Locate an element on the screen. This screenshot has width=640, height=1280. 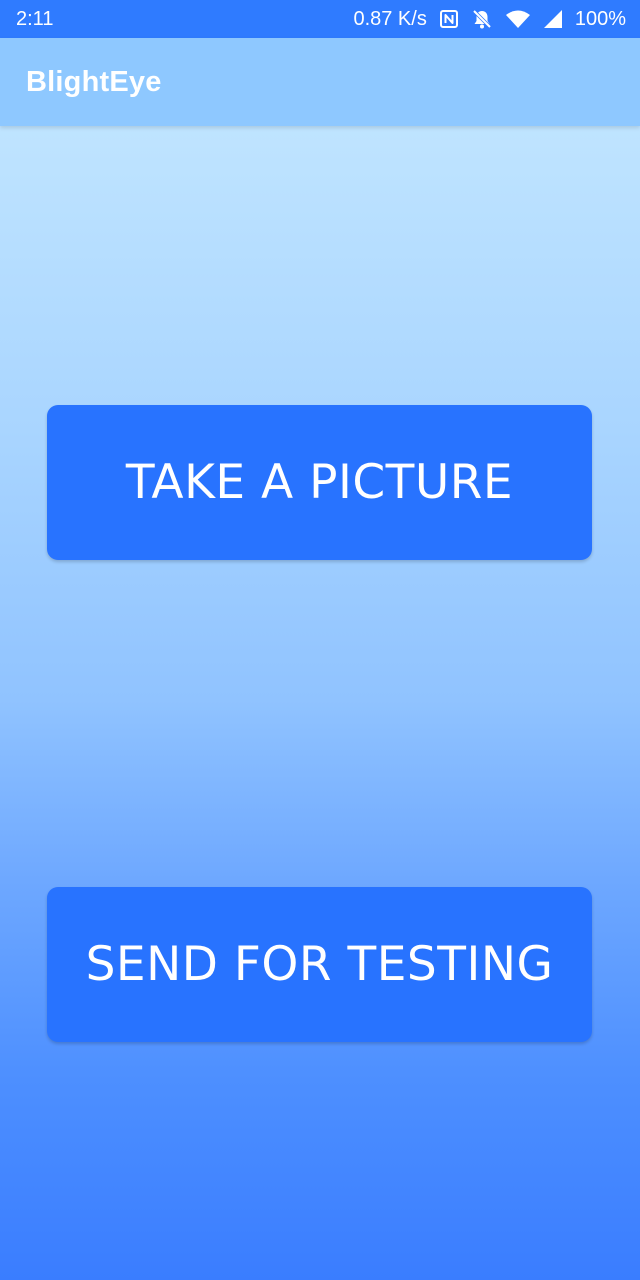
take-picture-button: TAKE A PICTURE is located at coordinates (319, 482).